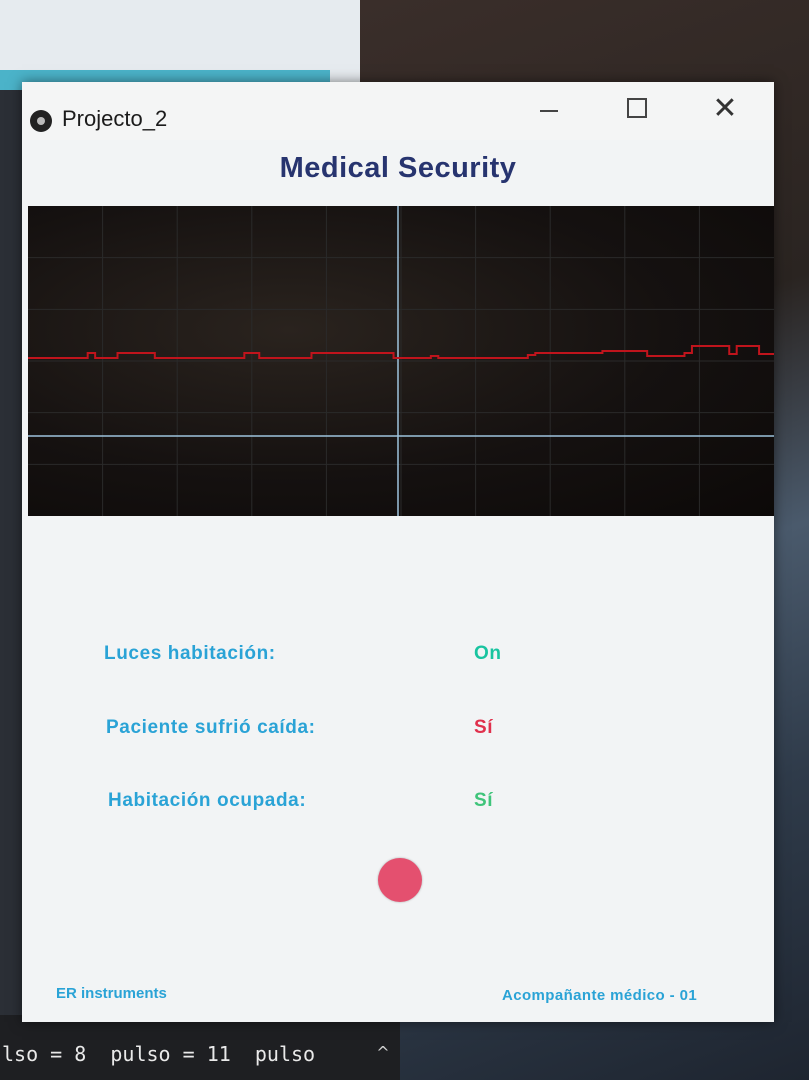 Image resolution: width=809 pixels, height=1080 pixels. I want to click on status-label-lights: Luces habitación:, so click(190, 653).